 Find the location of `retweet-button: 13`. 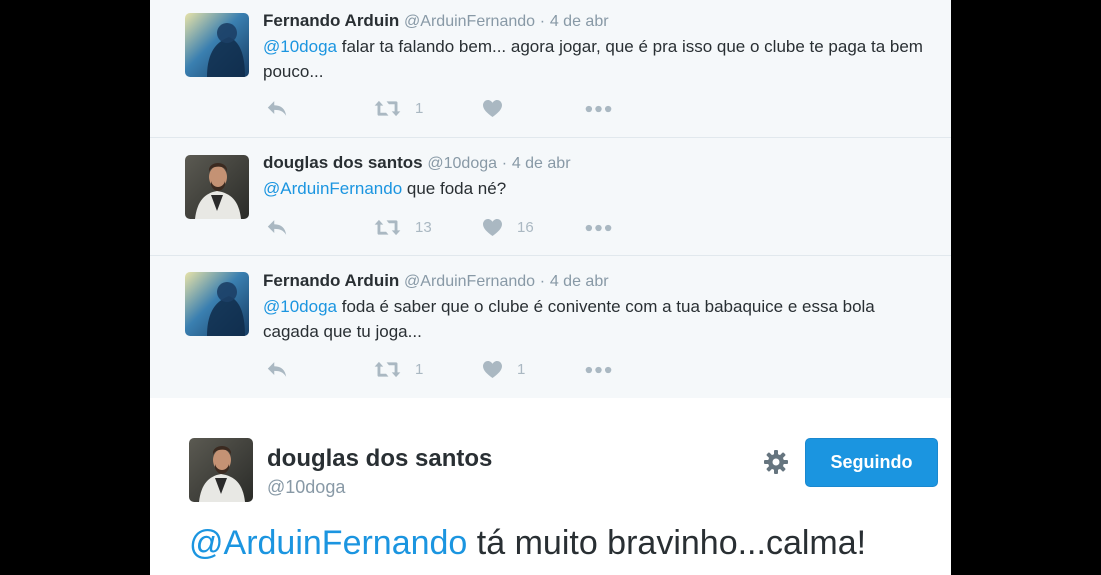

retweet-button: 13 is located at coordinates (403, 227).